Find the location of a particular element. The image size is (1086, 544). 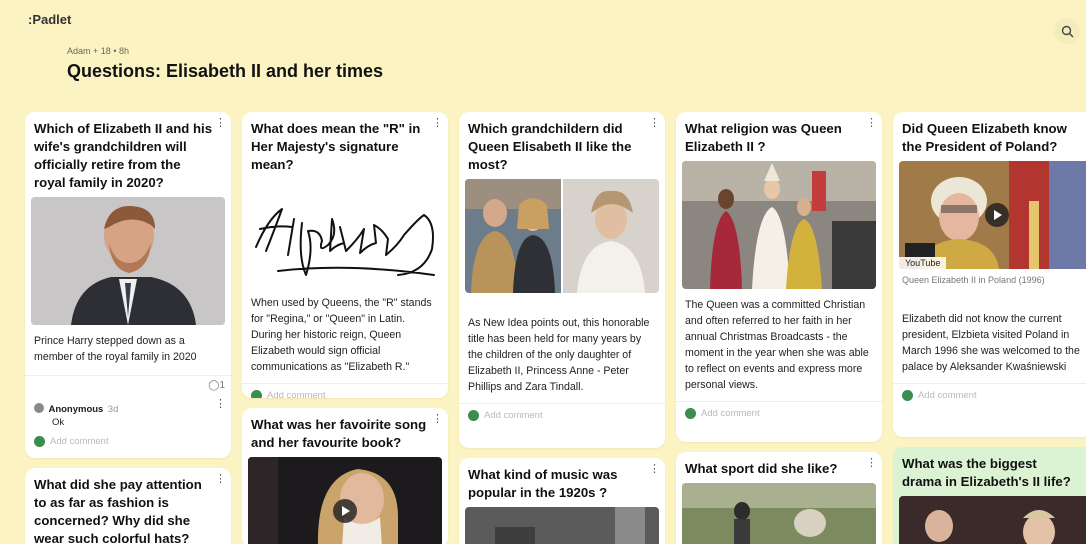

search-button is located at coordinates (1067, 31).